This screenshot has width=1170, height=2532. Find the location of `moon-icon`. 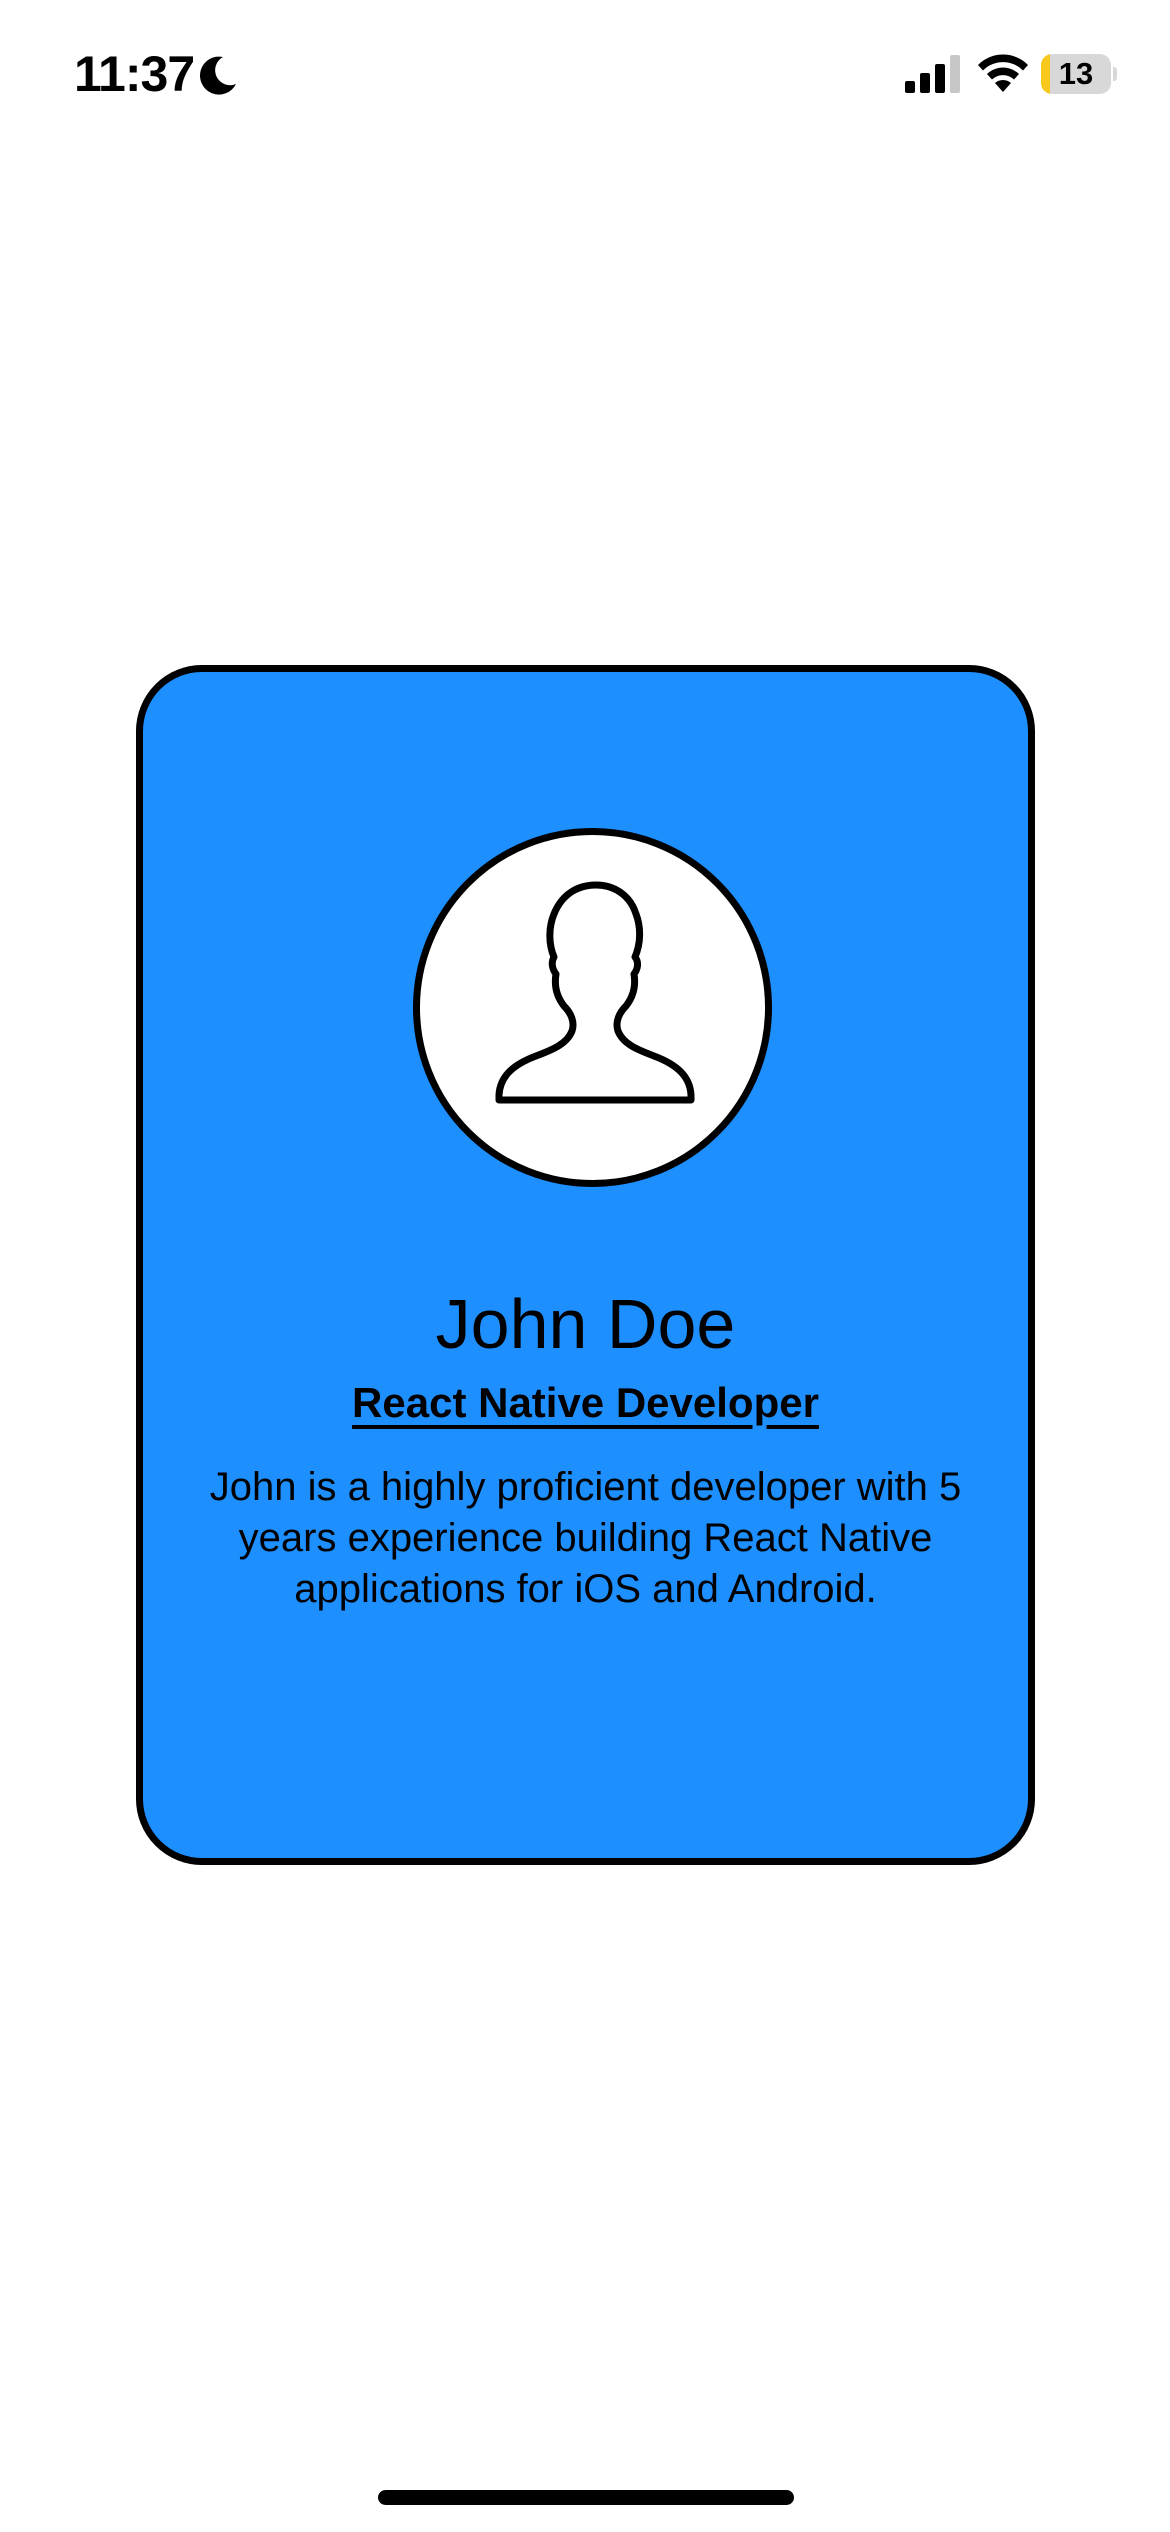

moon-icon is located at coordinates (217, 75).